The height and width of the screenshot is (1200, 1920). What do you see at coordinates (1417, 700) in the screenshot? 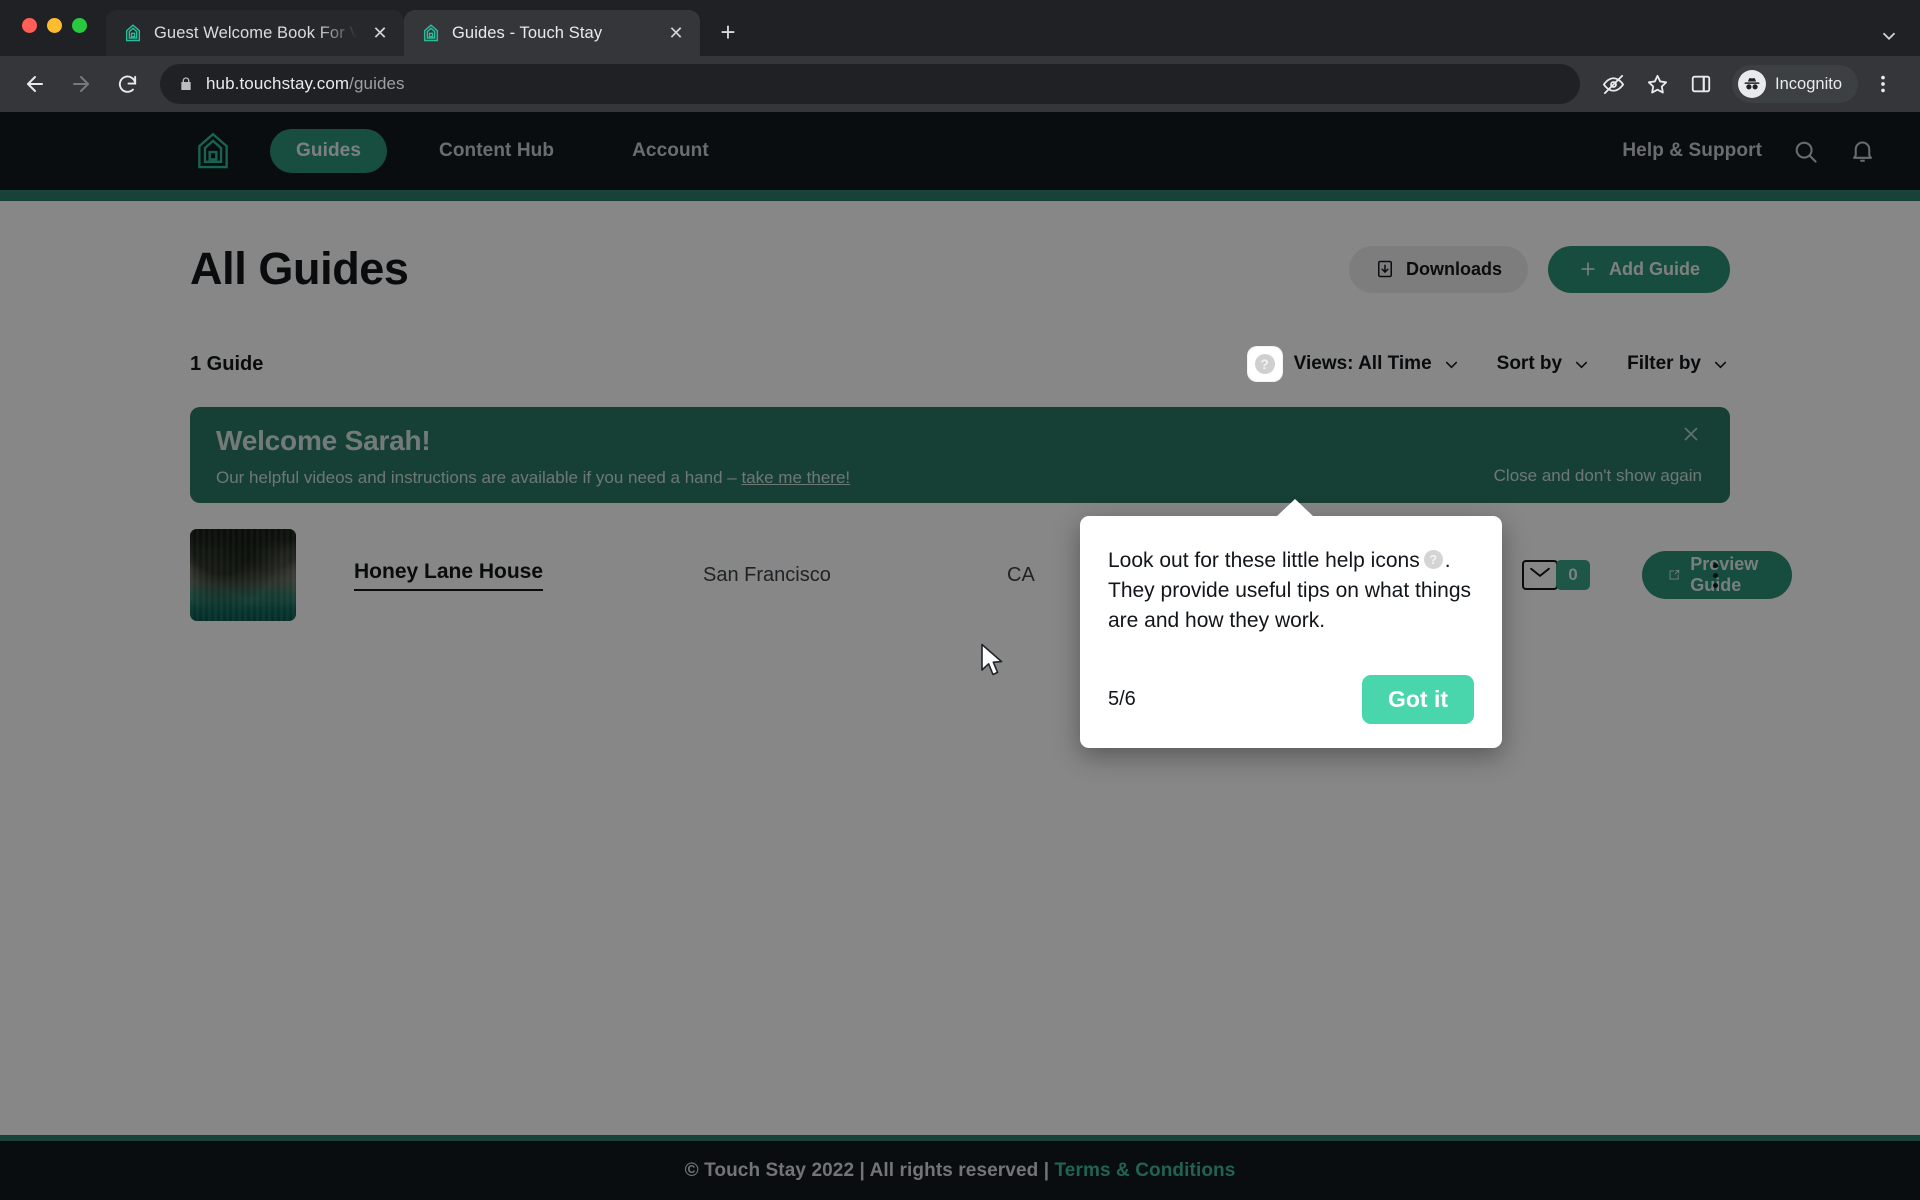
I see `got-it-button: Got it` at bounding box center [1417, 700].